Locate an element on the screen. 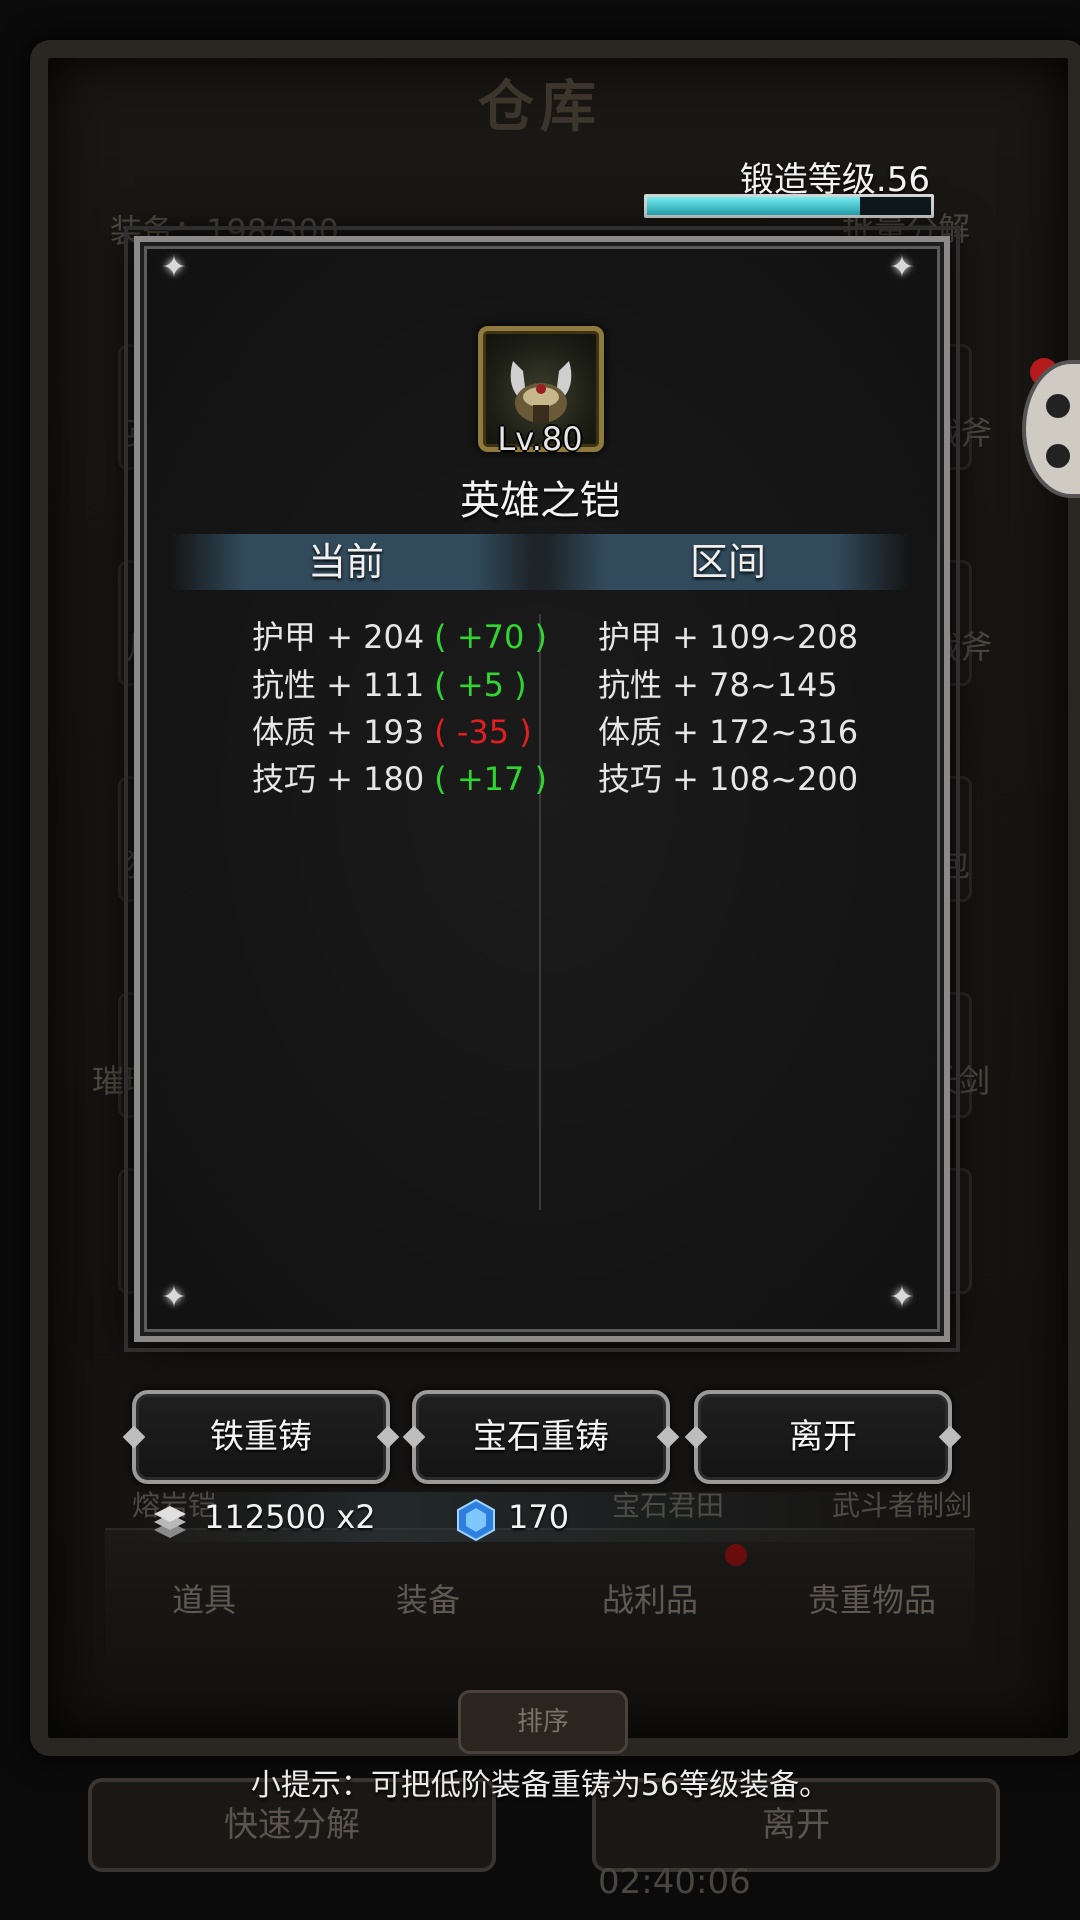  forge-progress-bar is located at coordinates (789, 206).